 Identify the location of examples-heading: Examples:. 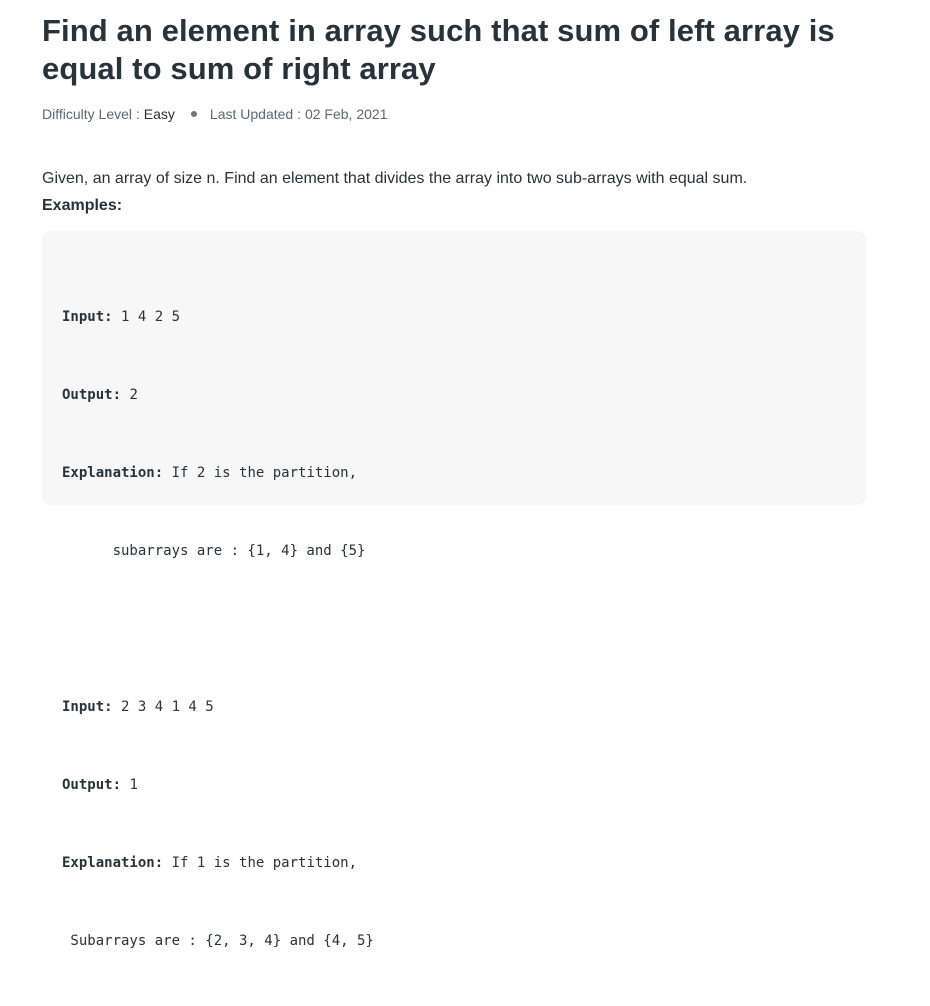
(82, 205).